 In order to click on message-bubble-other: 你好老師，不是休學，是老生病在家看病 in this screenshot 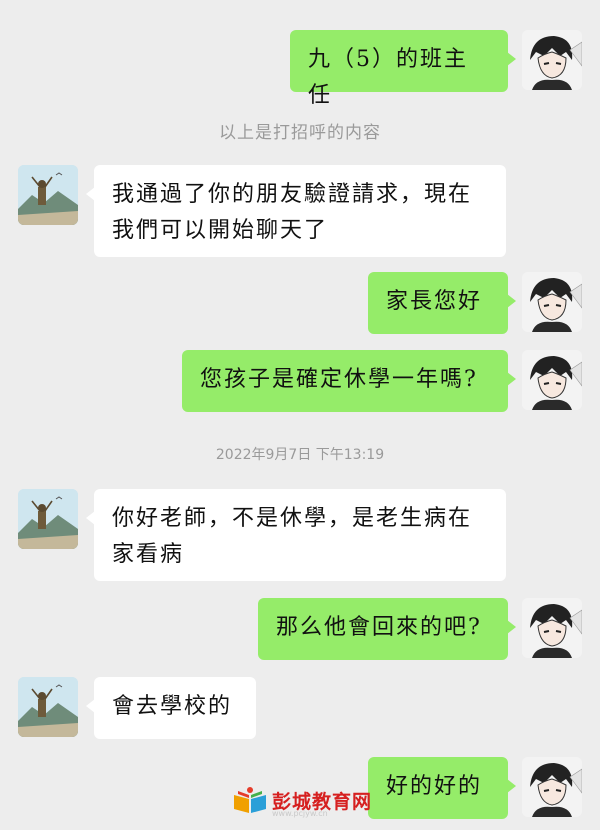, I will do `click(296, 535)`.